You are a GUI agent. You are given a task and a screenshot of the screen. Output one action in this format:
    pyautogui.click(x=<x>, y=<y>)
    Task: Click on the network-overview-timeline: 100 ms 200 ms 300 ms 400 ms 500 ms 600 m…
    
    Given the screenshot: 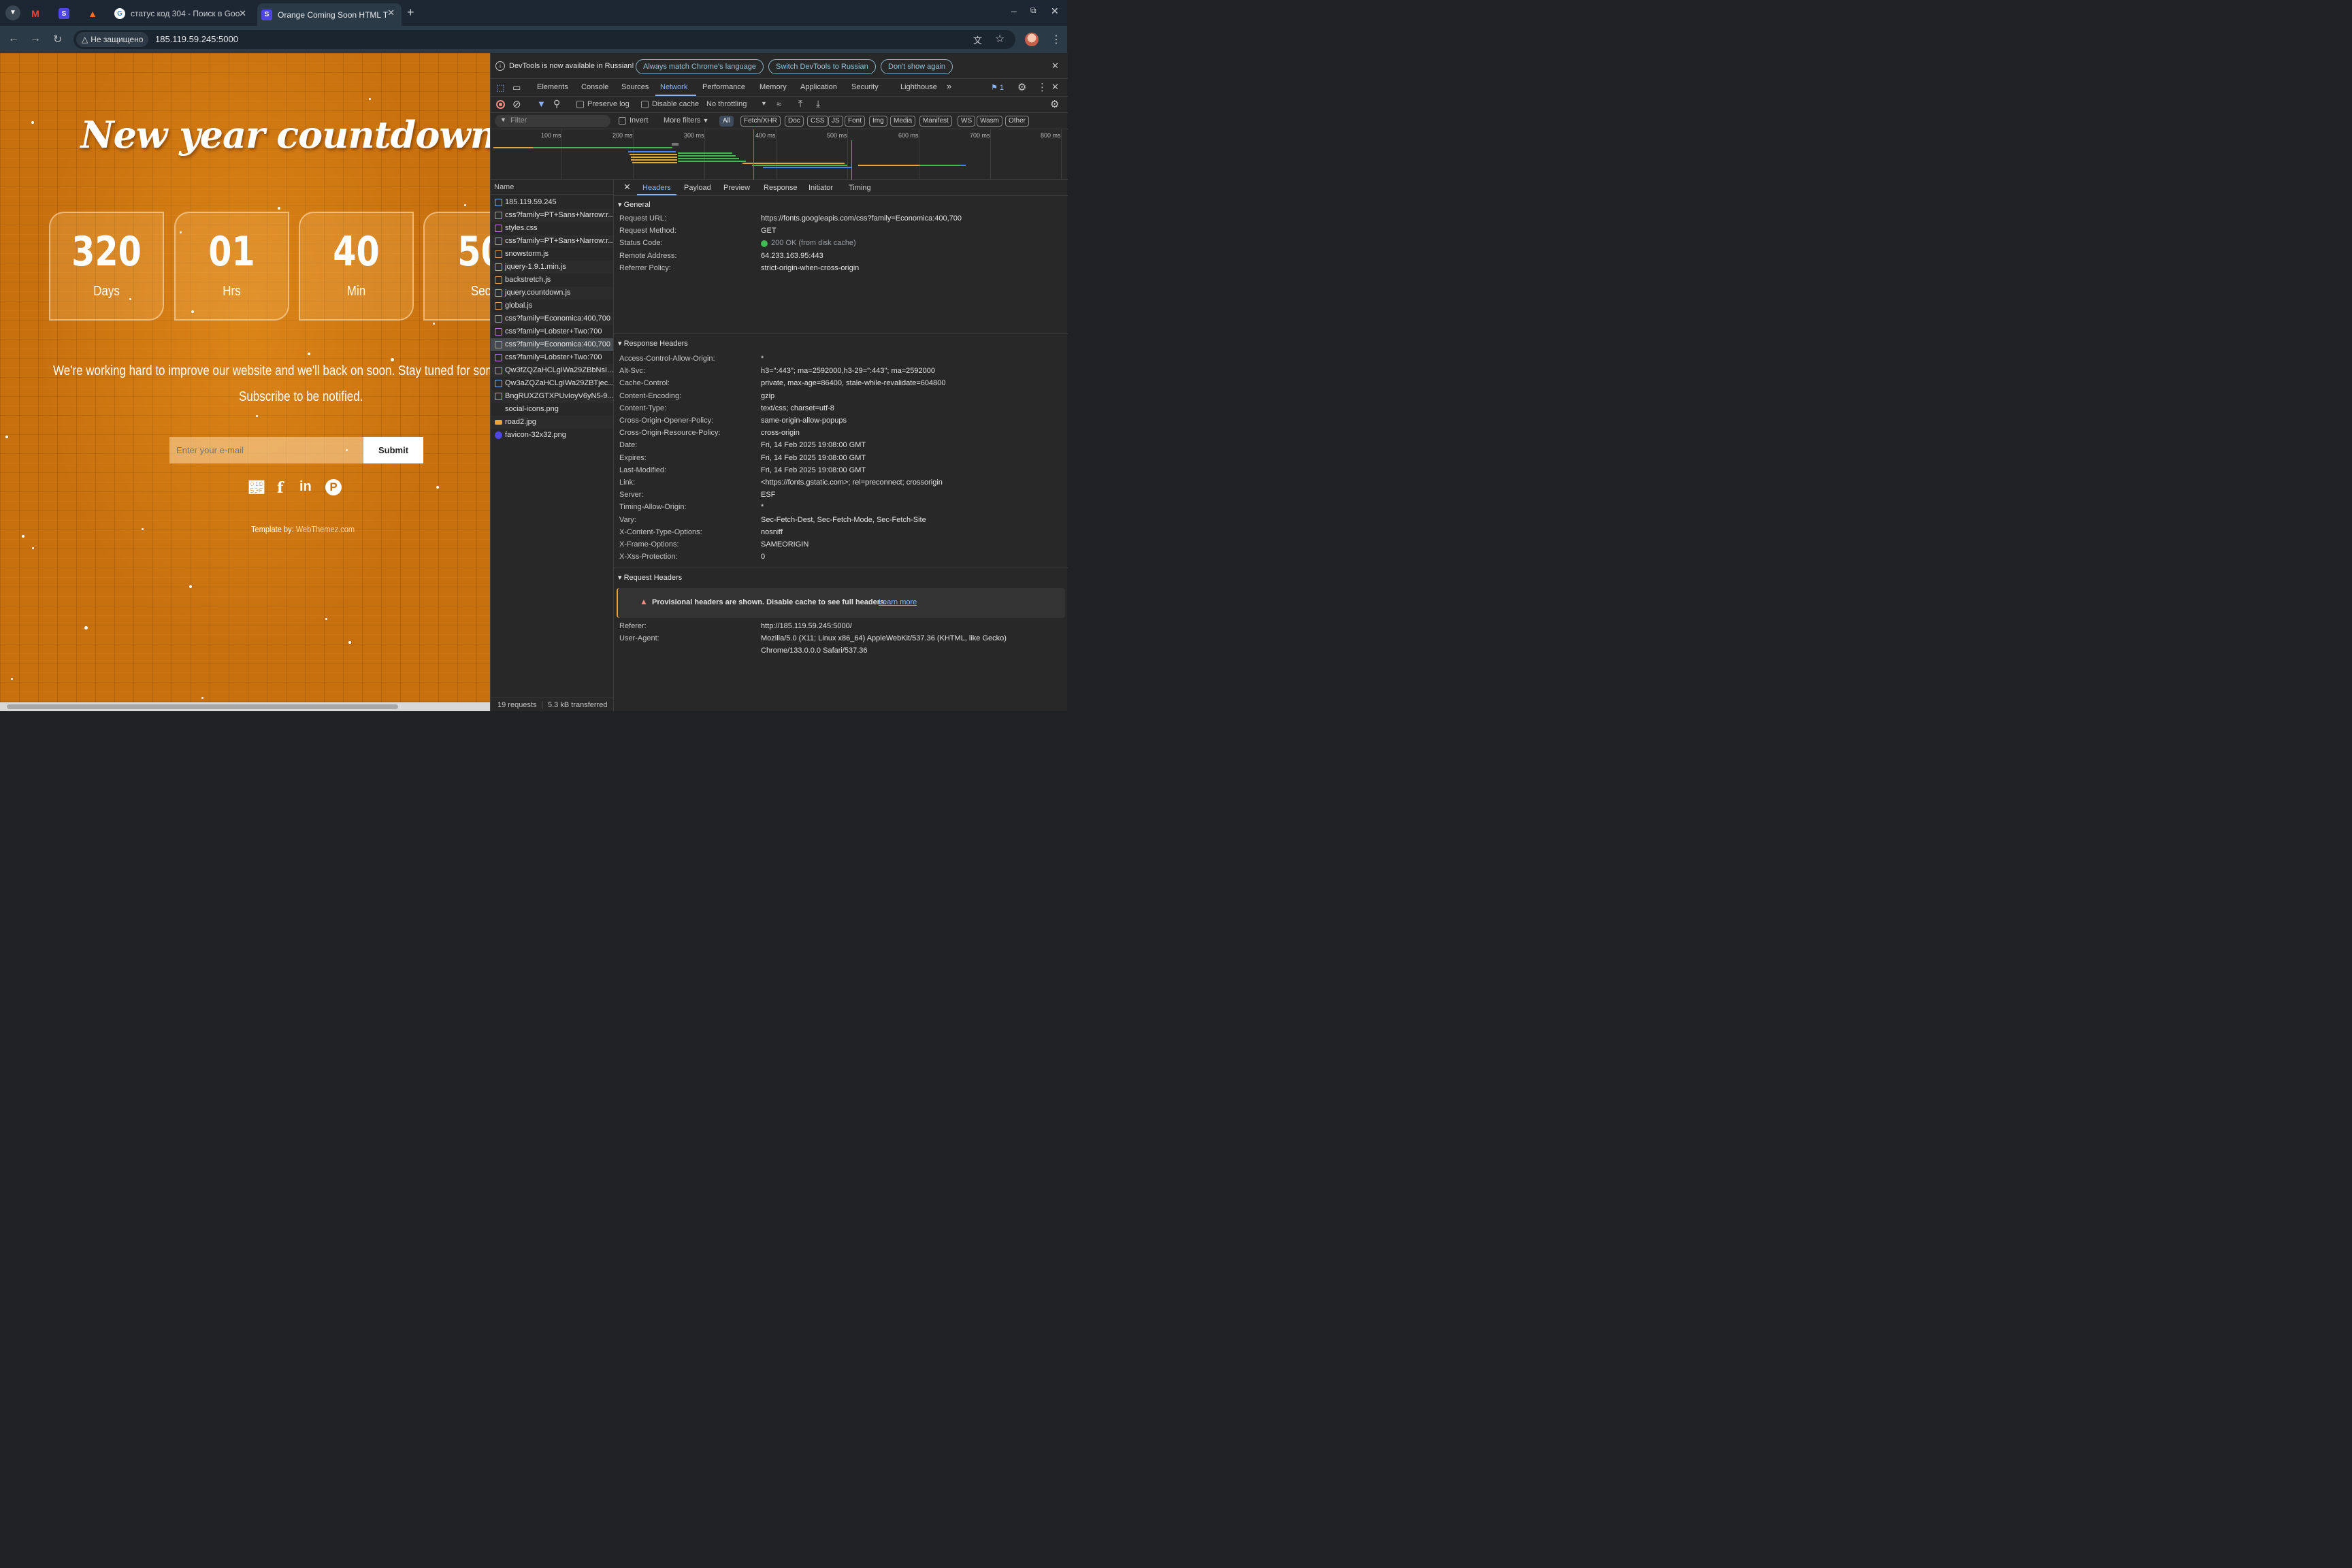 What is the action you would take?
    pyautogui.click(x=780, y=155)
    